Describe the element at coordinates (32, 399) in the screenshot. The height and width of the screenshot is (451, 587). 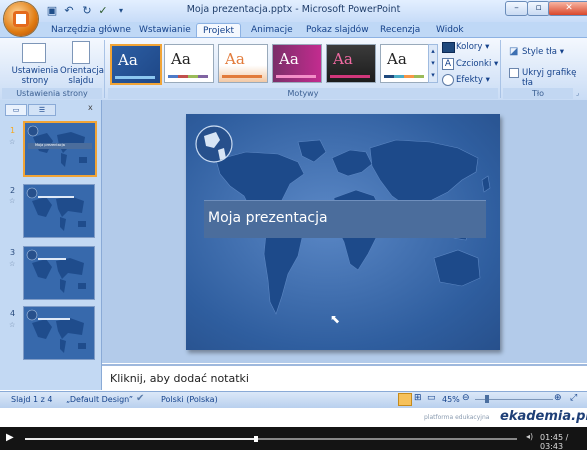
I see `slide-counter: Slajd 1 z 4` at that location.